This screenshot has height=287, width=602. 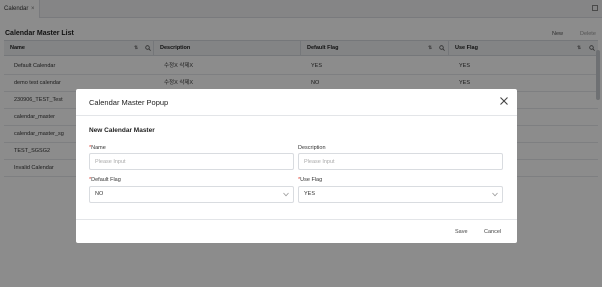 I want to click on section-title: New Calendar Master, so click(x=122, y=130).